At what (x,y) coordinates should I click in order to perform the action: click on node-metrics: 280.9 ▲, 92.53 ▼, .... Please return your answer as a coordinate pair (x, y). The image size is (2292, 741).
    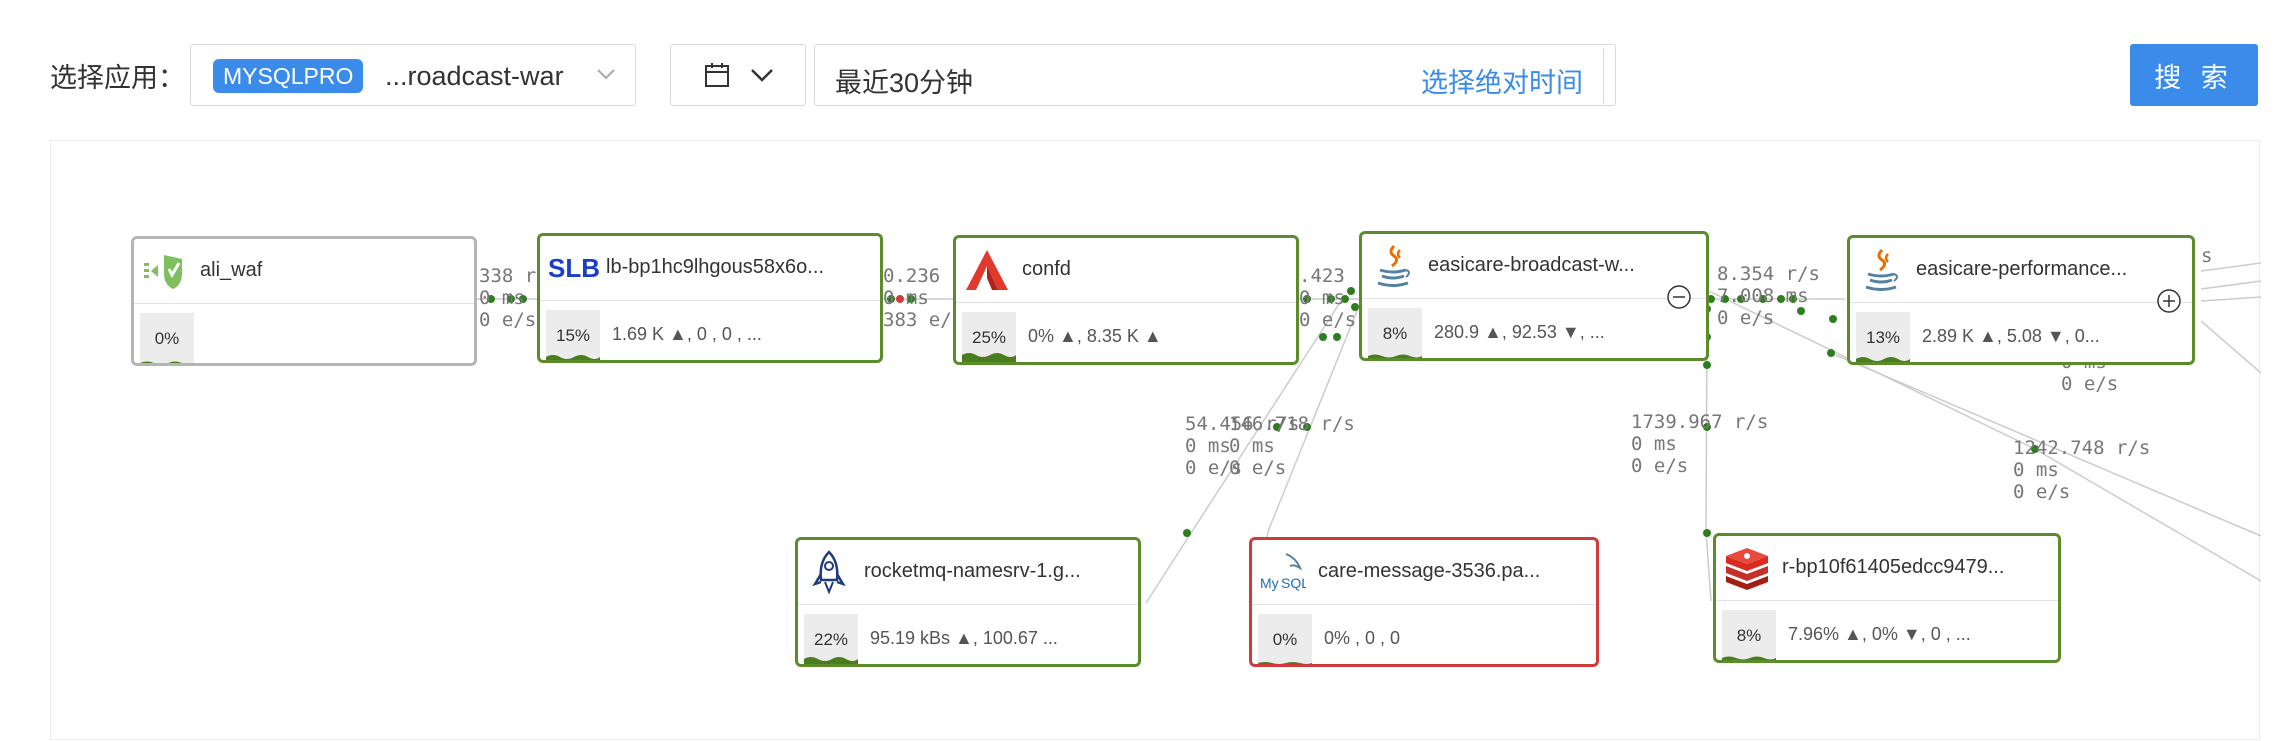
    Looking at the image, I should click on (1519, 332).